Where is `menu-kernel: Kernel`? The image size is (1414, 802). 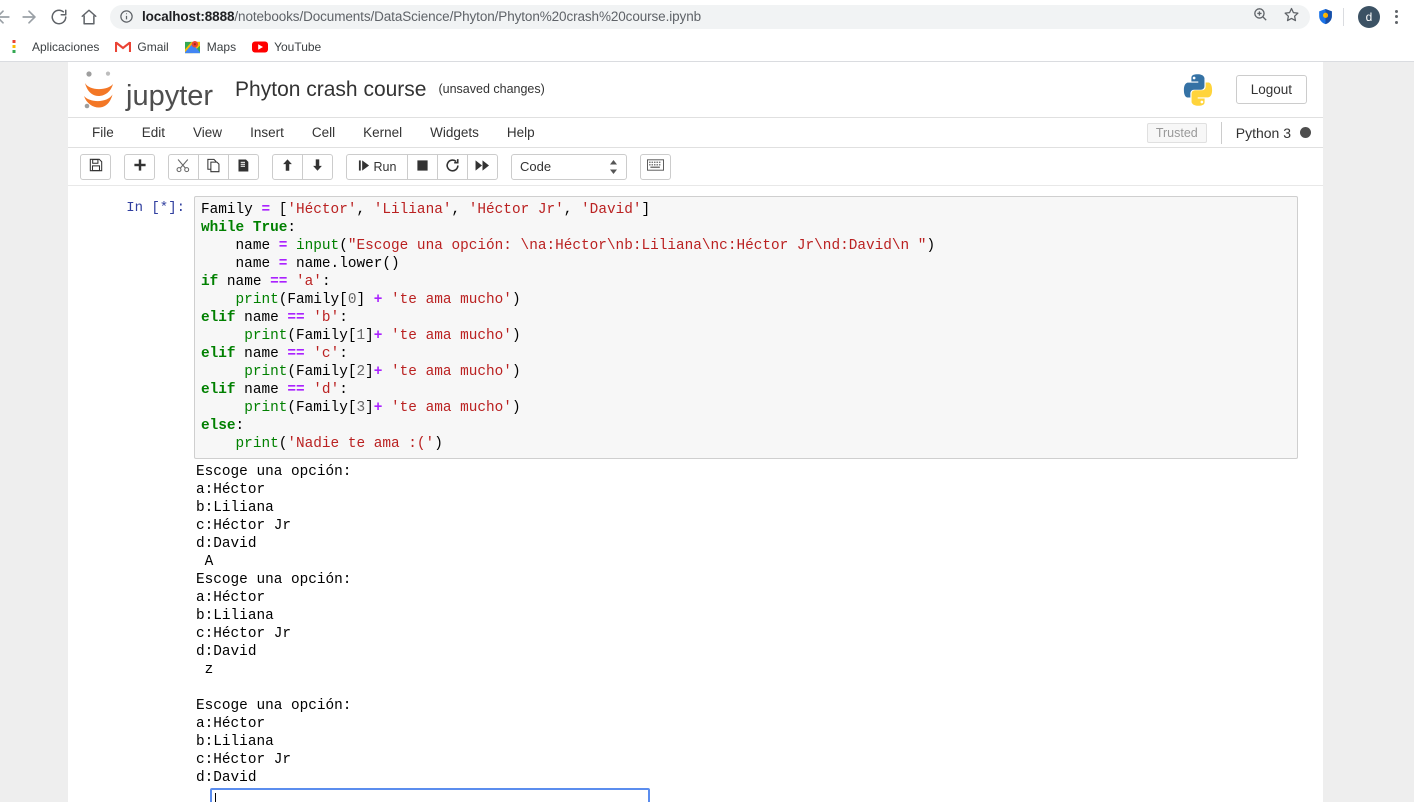
menu-kernel: Kernel is located at coordinates (382, 132).